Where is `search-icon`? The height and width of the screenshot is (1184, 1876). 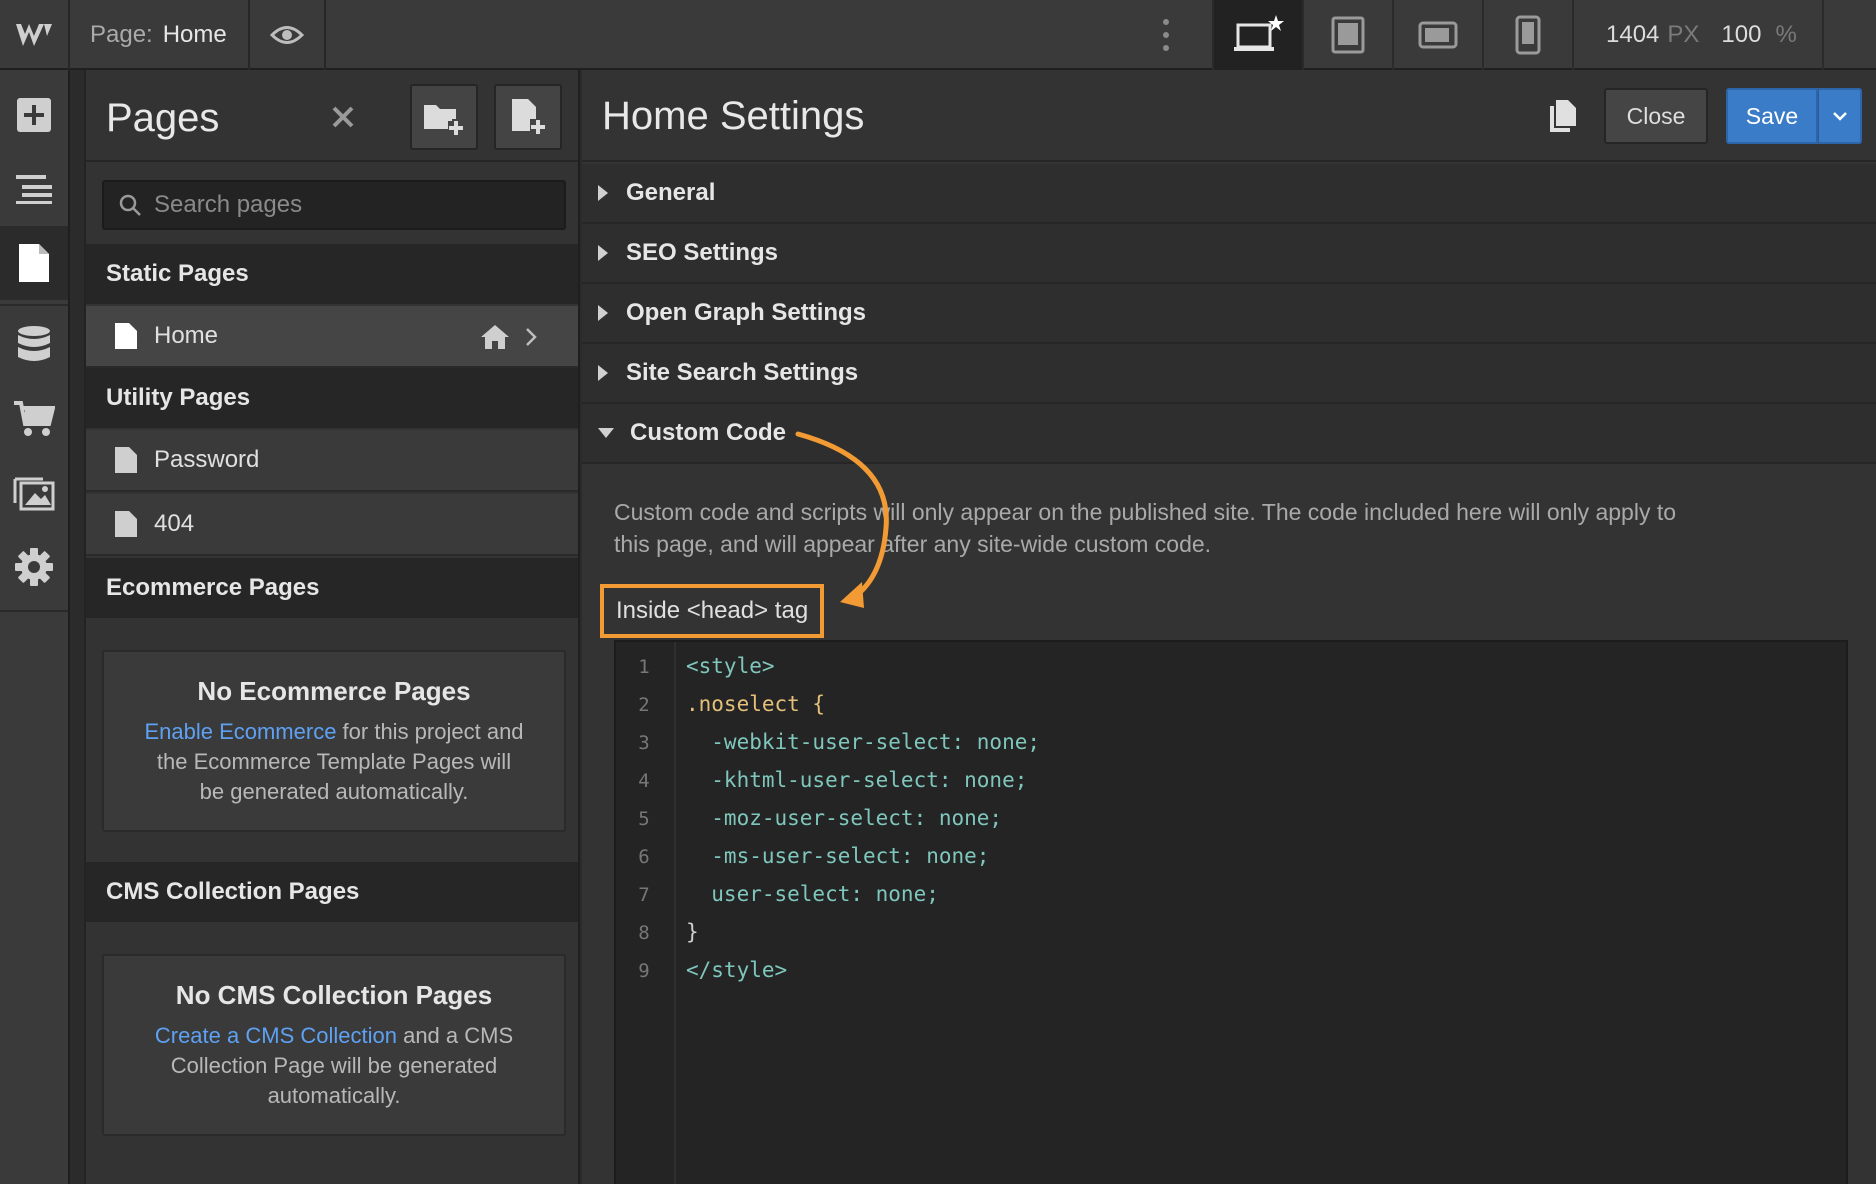
search-icon is located at coordinates (130, 205).